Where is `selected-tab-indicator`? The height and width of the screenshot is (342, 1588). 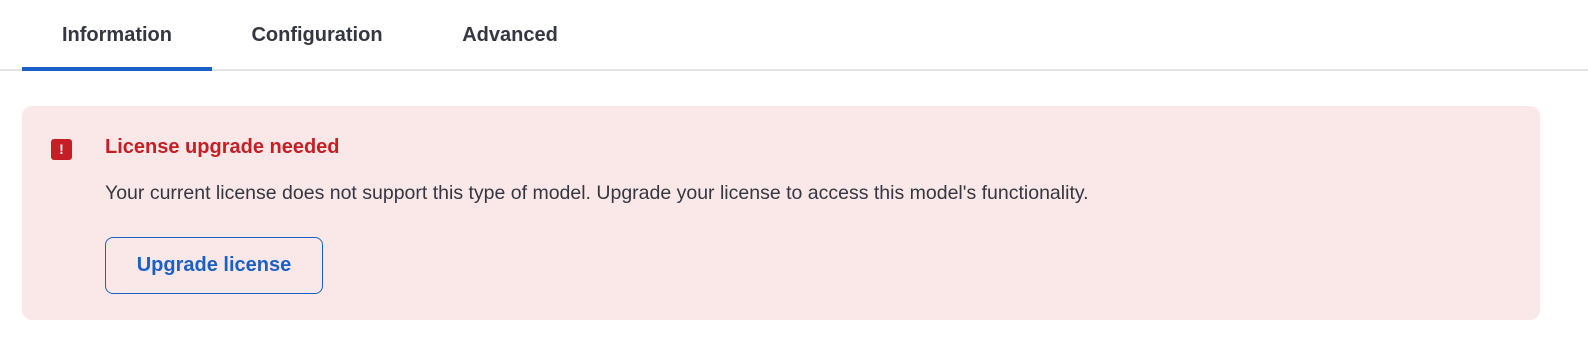 selected-tab-indicator is located at coordinates (117, 69).